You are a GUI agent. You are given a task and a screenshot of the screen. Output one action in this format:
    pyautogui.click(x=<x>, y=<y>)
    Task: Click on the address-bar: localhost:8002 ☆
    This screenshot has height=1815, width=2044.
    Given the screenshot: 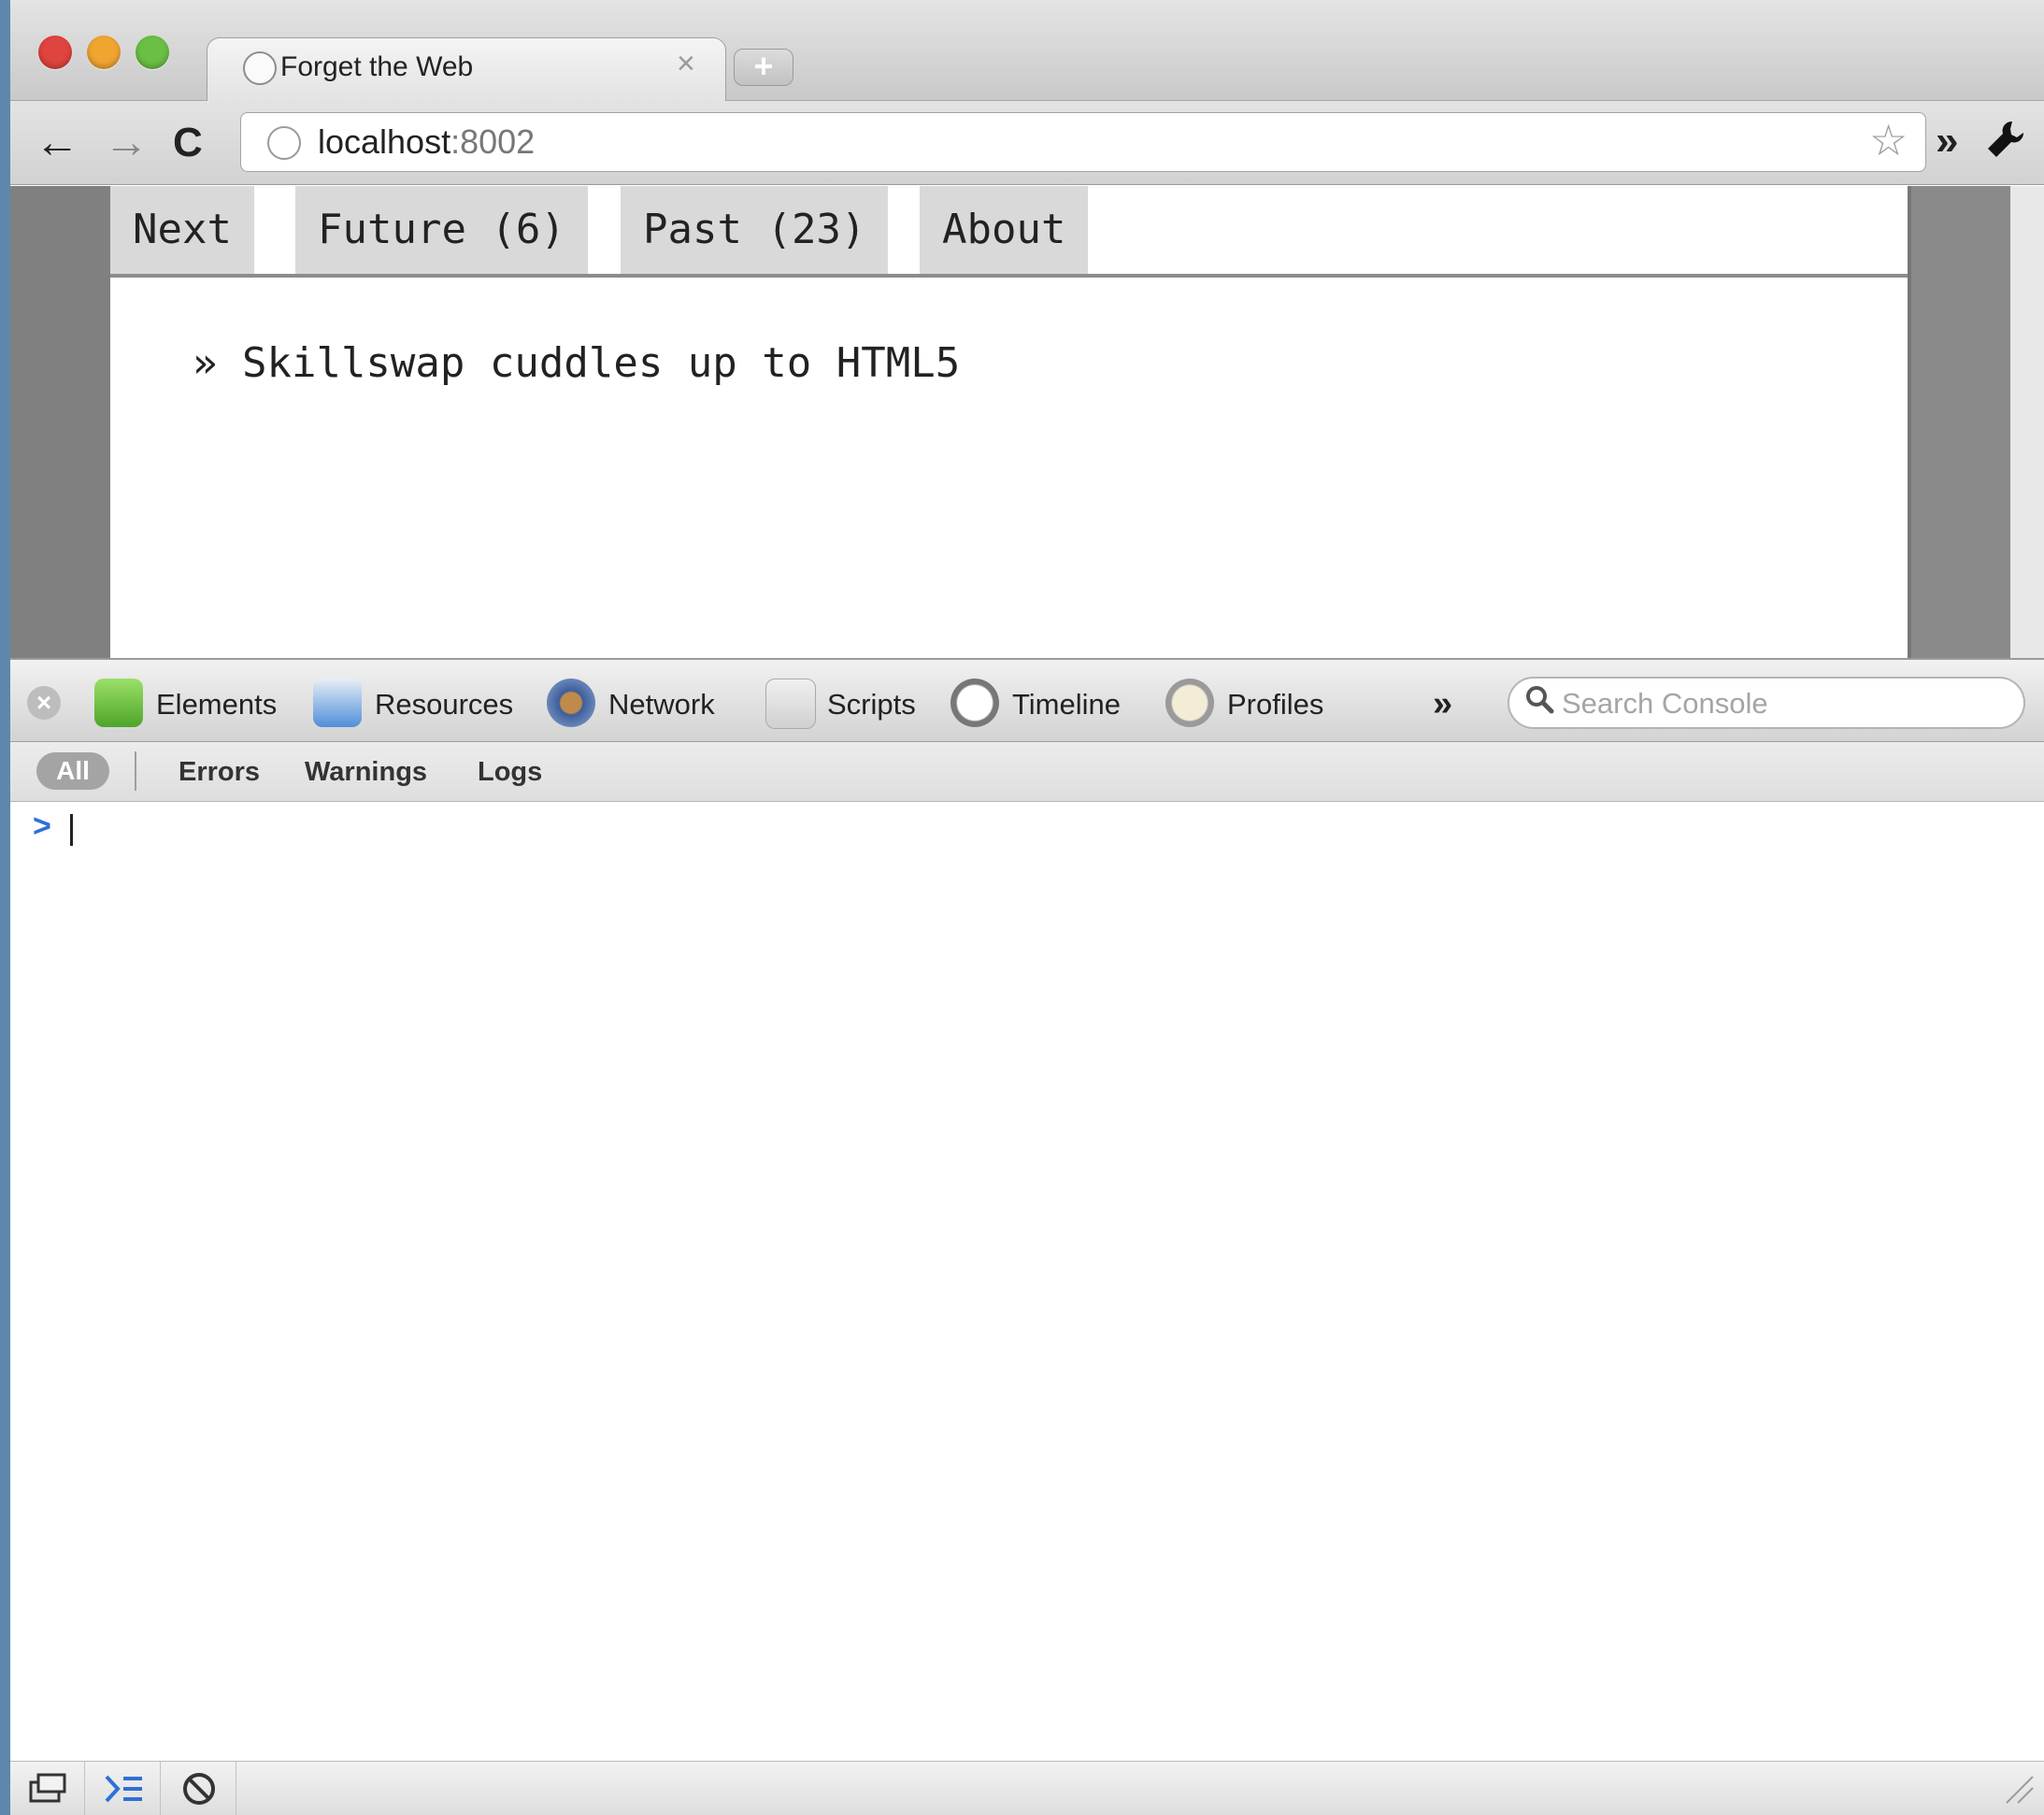 What is the action you would take?
    pyautogui.click(x=1083, y=142)
    